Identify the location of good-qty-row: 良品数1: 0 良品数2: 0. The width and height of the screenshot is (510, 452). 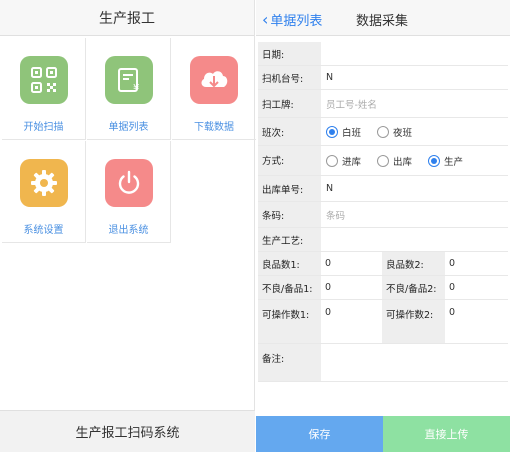
(383, 264).